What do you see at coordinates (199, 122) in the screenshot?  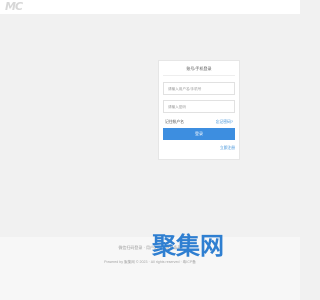 I see `options-row: 记住帐户名 忘记密码?` at bounding box center [199, 122].